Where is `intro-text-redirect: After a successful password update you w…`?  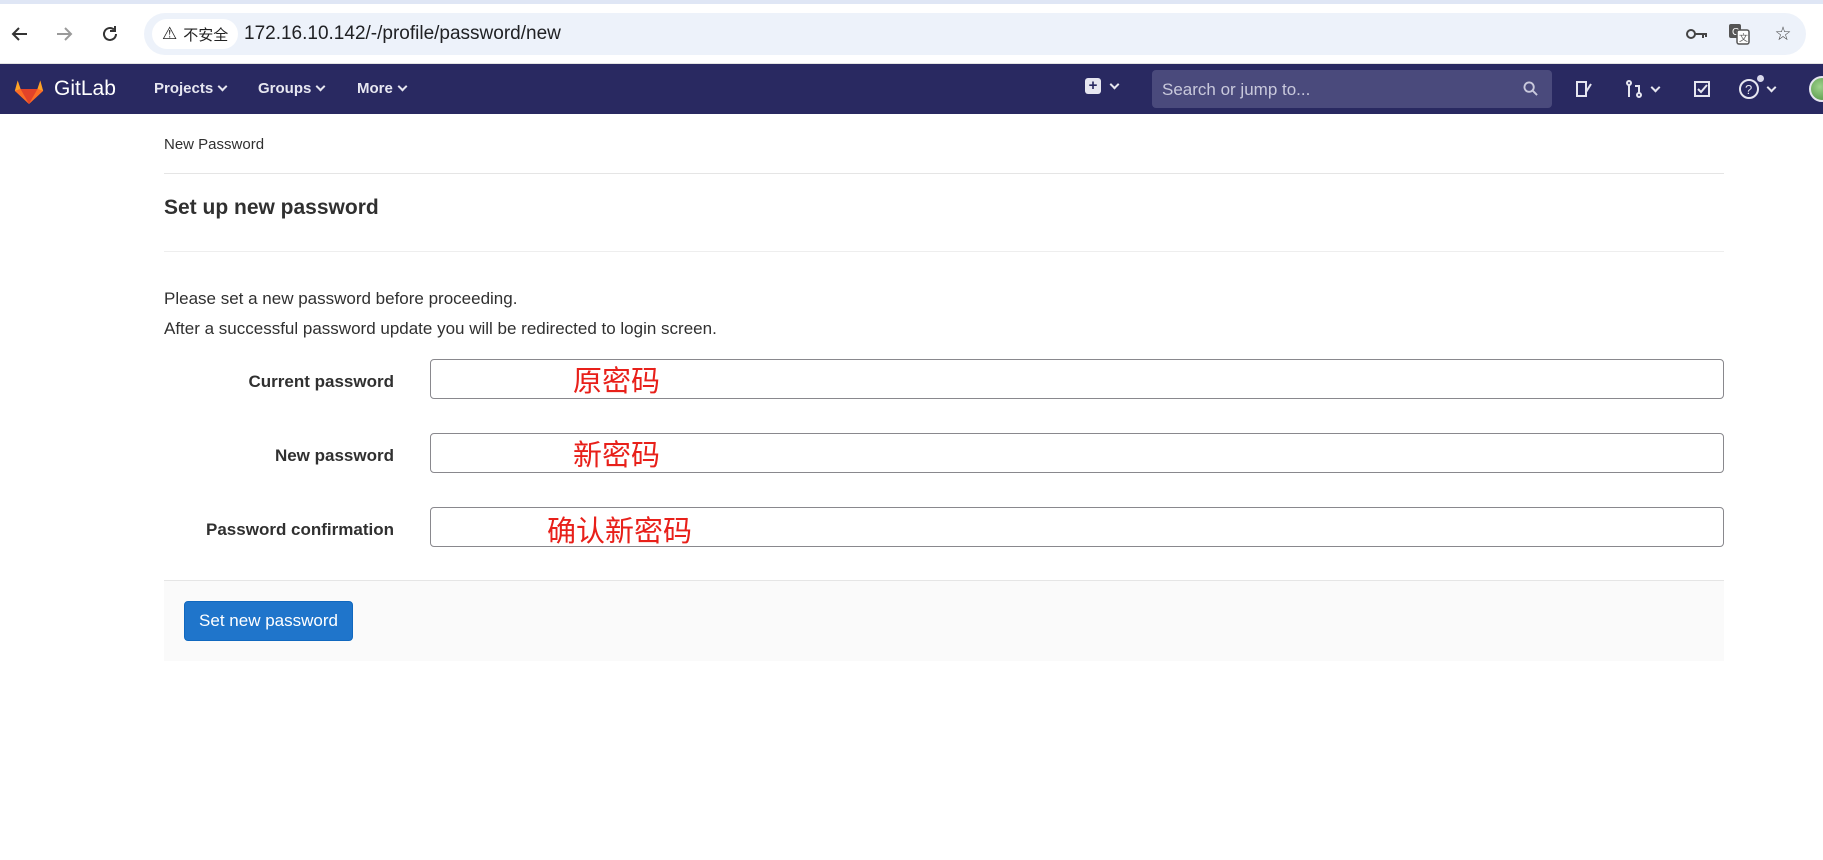
intro-text-redirect: After a successful password update you w… is located at coordinates (440, 328).